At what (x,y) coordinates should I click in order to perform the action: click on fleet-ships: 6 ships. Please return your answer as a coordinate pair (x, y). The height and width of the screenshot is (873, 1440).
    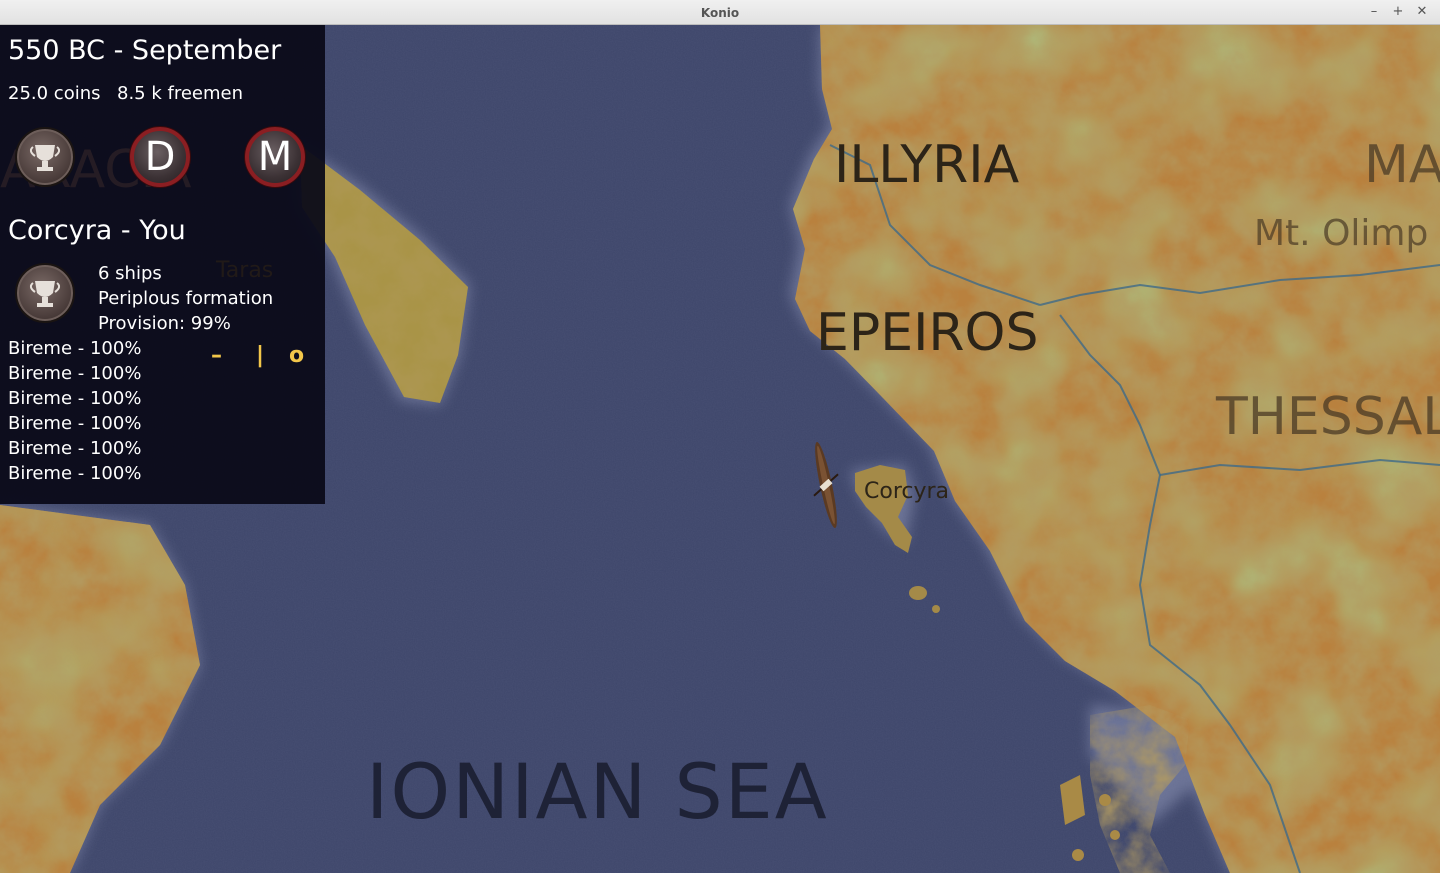
    Looking at the image, I should click on (130, 273).